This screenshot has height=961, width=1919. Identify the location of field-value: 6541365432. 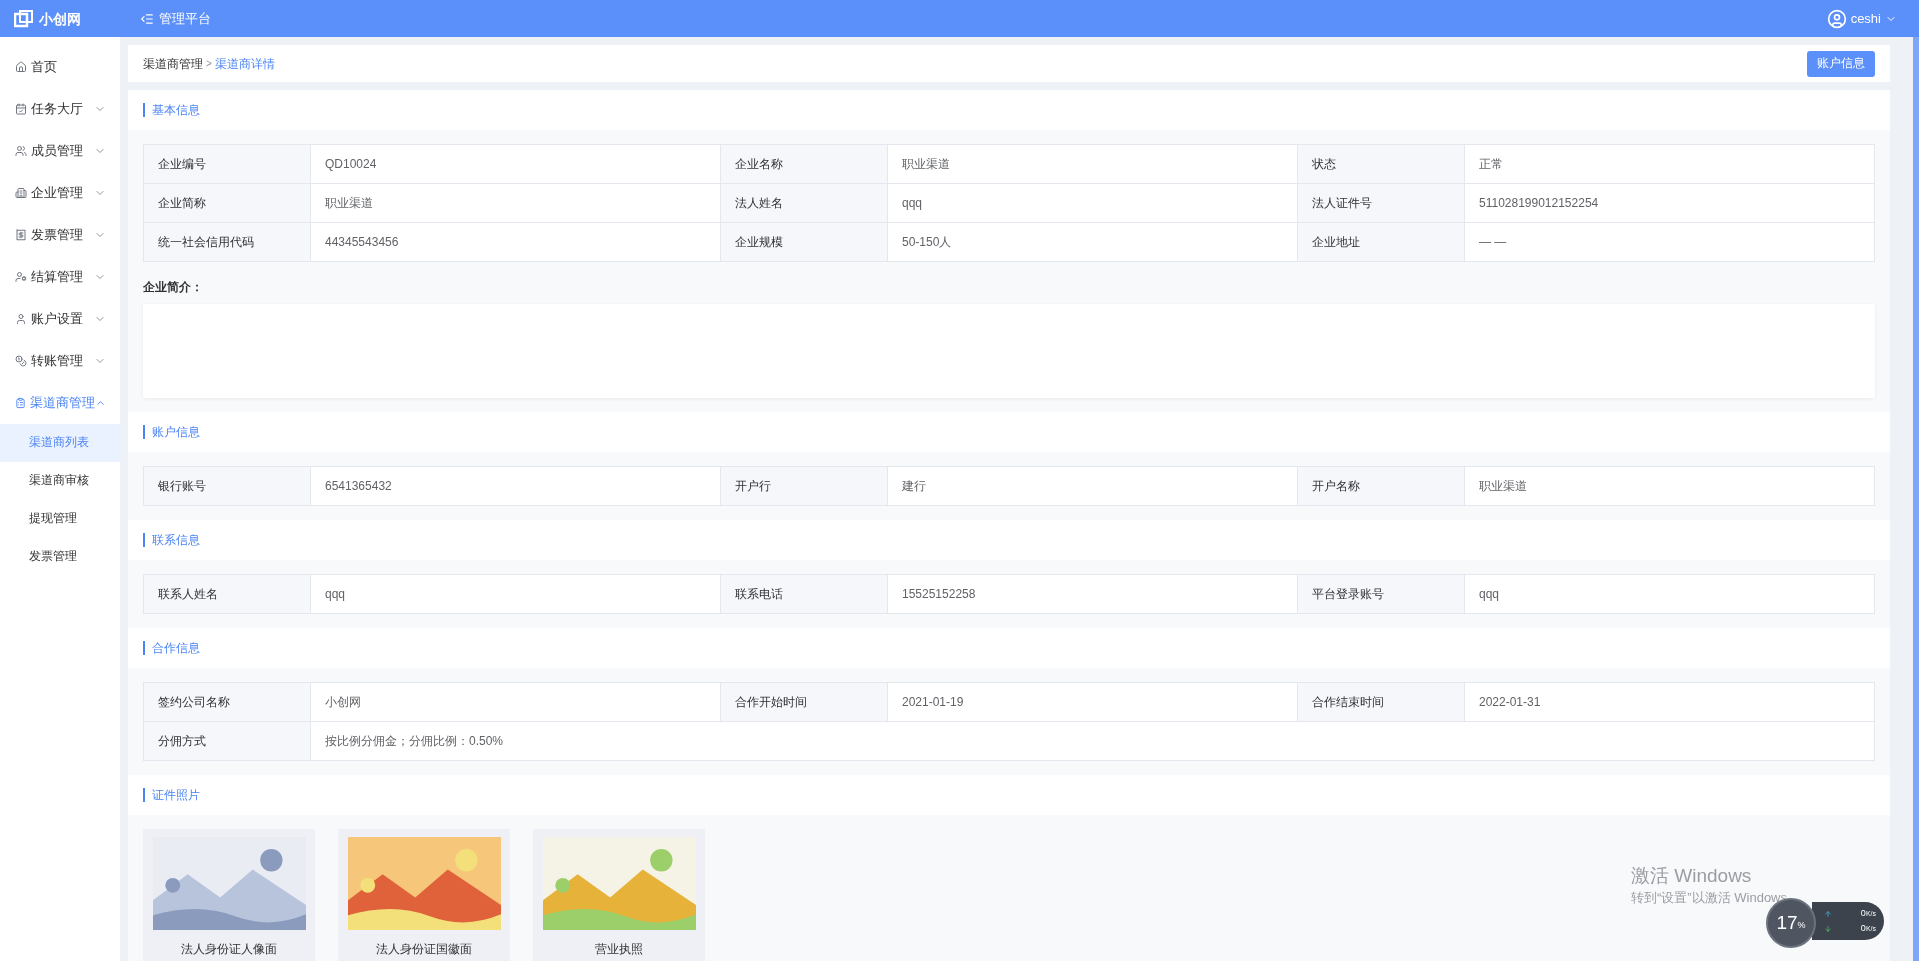
(516, 486).